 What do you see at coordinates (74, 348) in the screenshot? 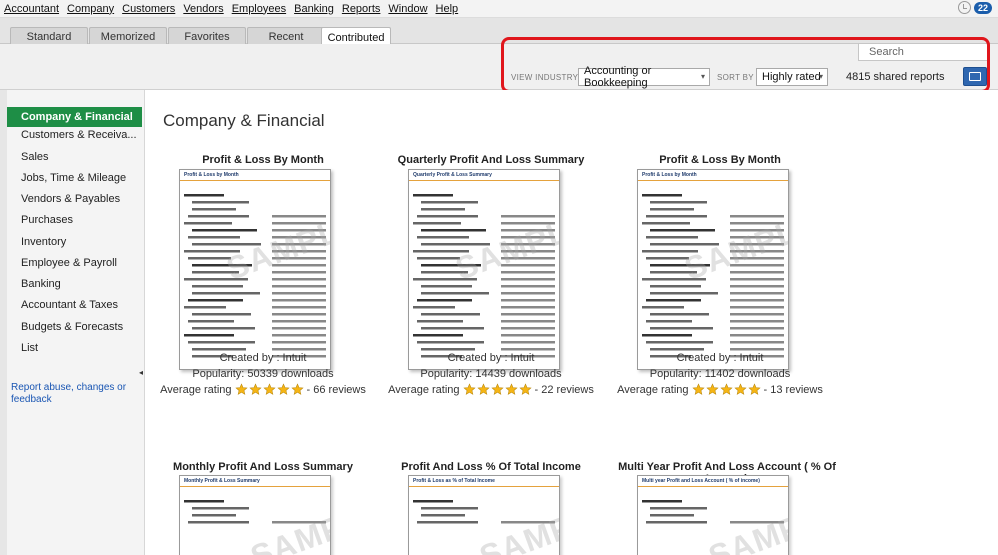
I see `sidebar-item-list: List` at bounding box center [74, 348].